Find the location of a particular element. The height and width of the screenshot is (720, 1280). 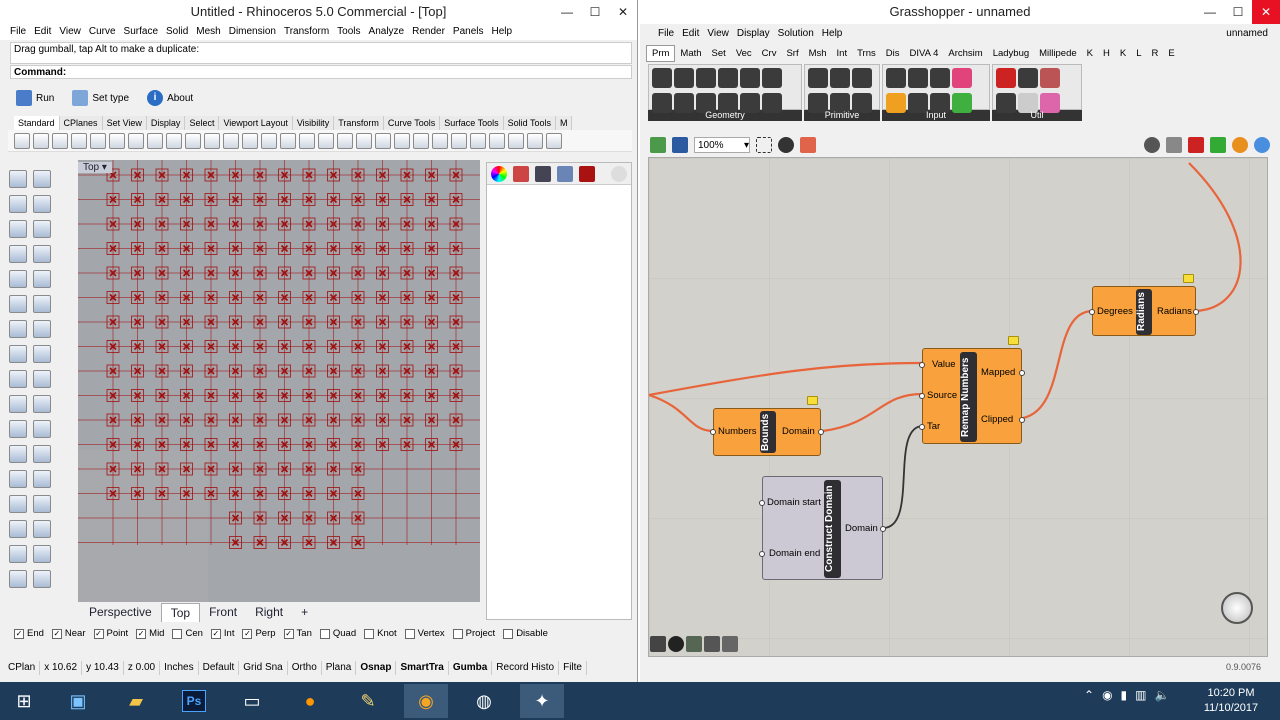

gh-minimize-icon: — is located at coordinates (1210, 12).